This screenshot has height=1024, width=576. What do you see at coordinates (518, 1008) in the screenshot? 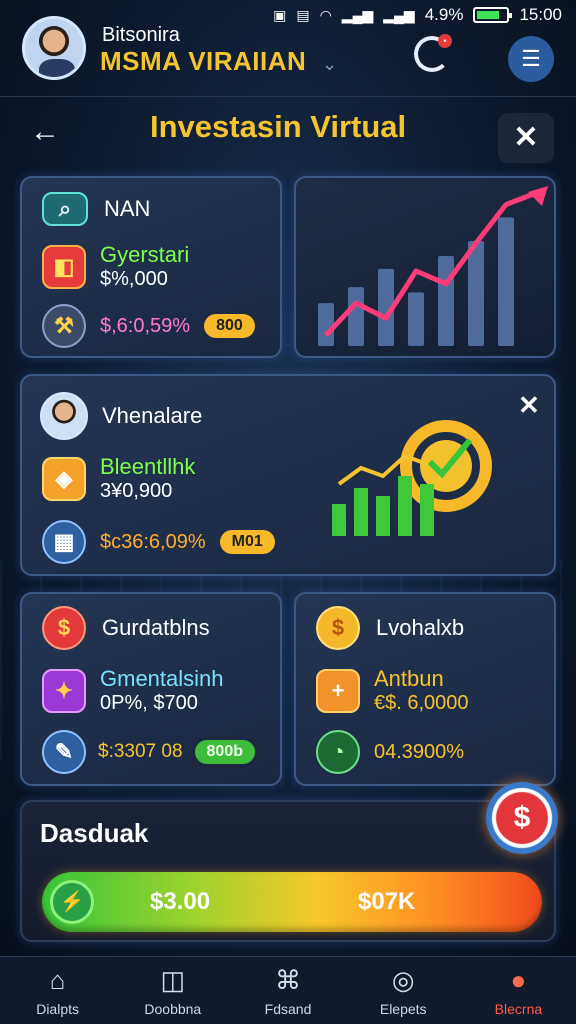
I see `nav-label: Blecrna` at bounding box center [518, 1008].